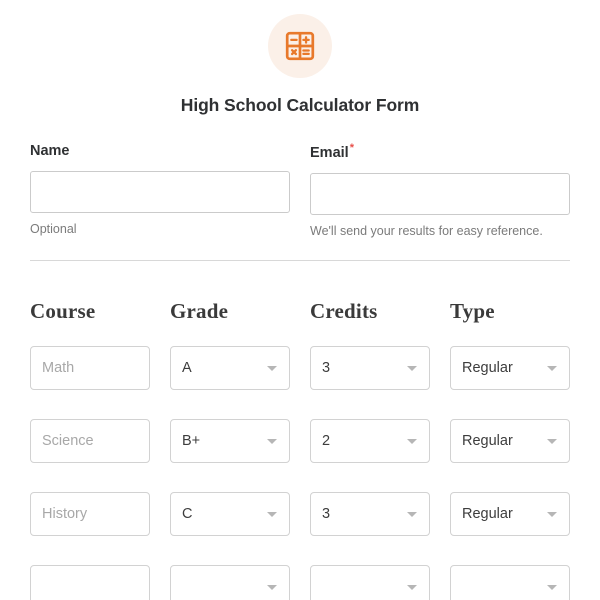 This screenshot has width=600, height=600. What do you see at coordinates (440, 152) in the screenshot?
I see `email-label: Email*` at bounding box center [440, 152].